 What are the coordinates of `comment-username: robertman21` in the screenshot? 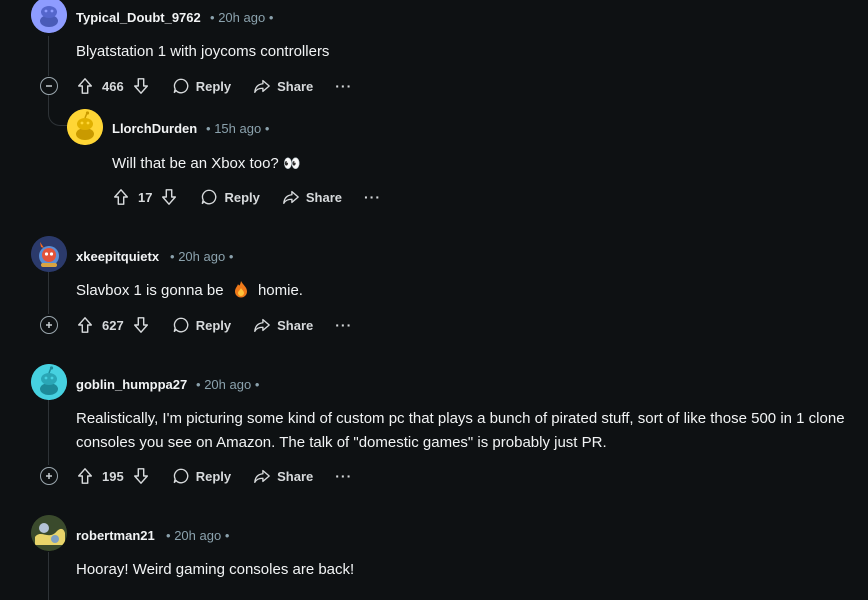 It's located at (115, 535).